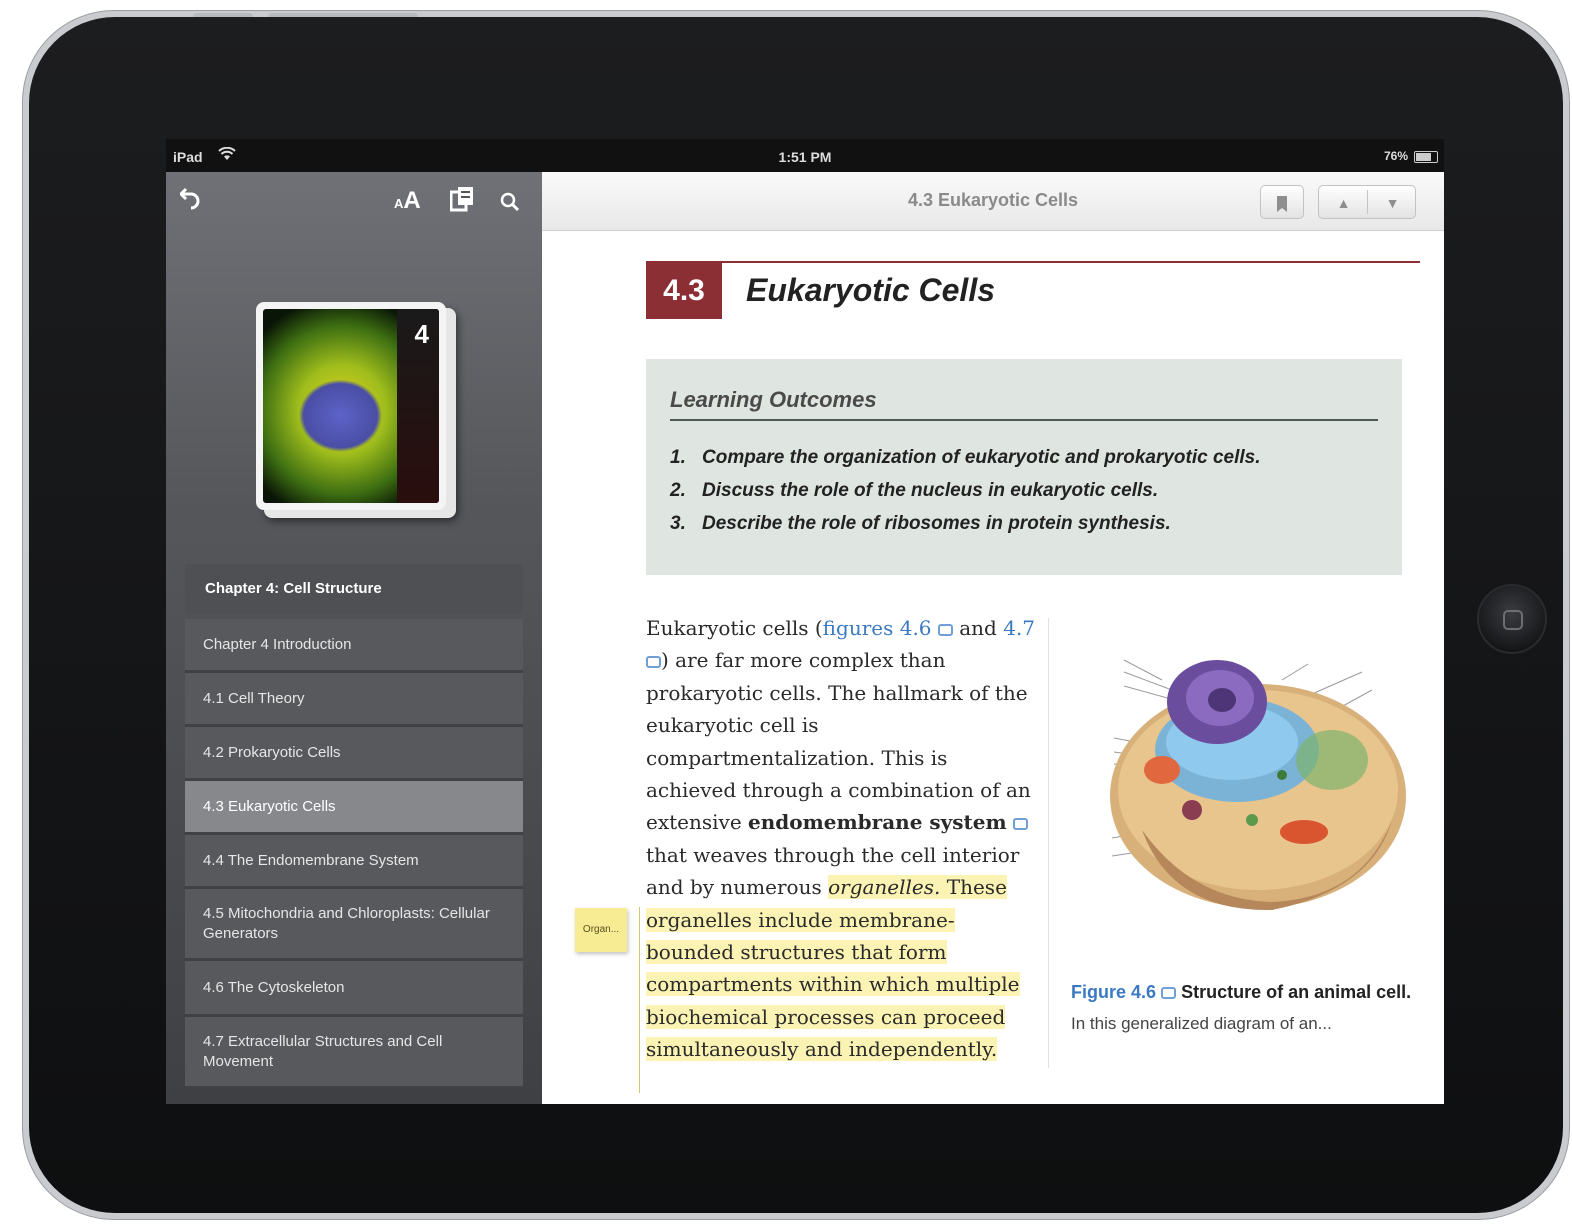  What do you see at coordinates (1343, 203) in the screenshot?
I see `prev-page-button: ▲` at bounding box center [1343, 203].